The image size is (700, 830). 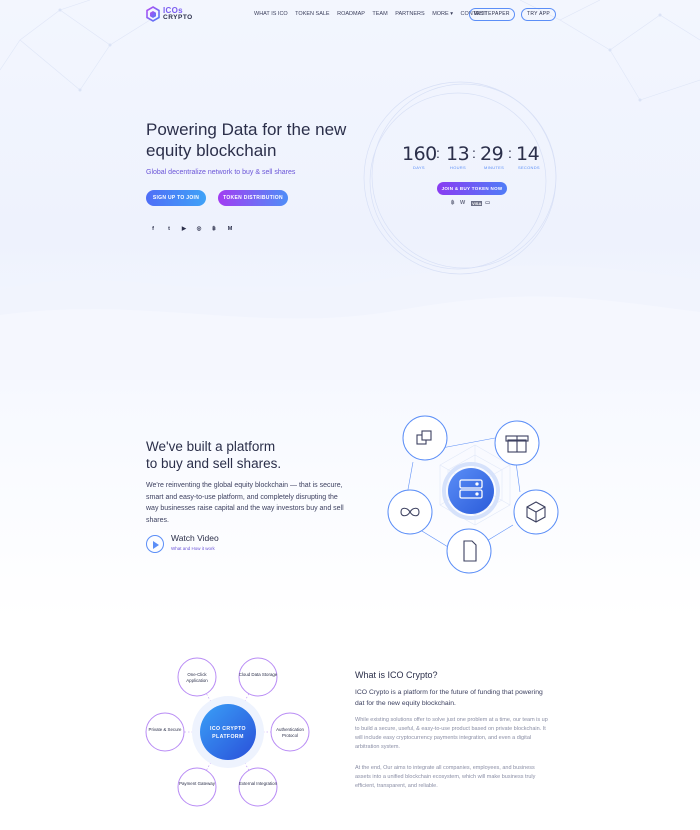 I want to click on countdown-hours-label: HOURS, so click(x=458, y=167).